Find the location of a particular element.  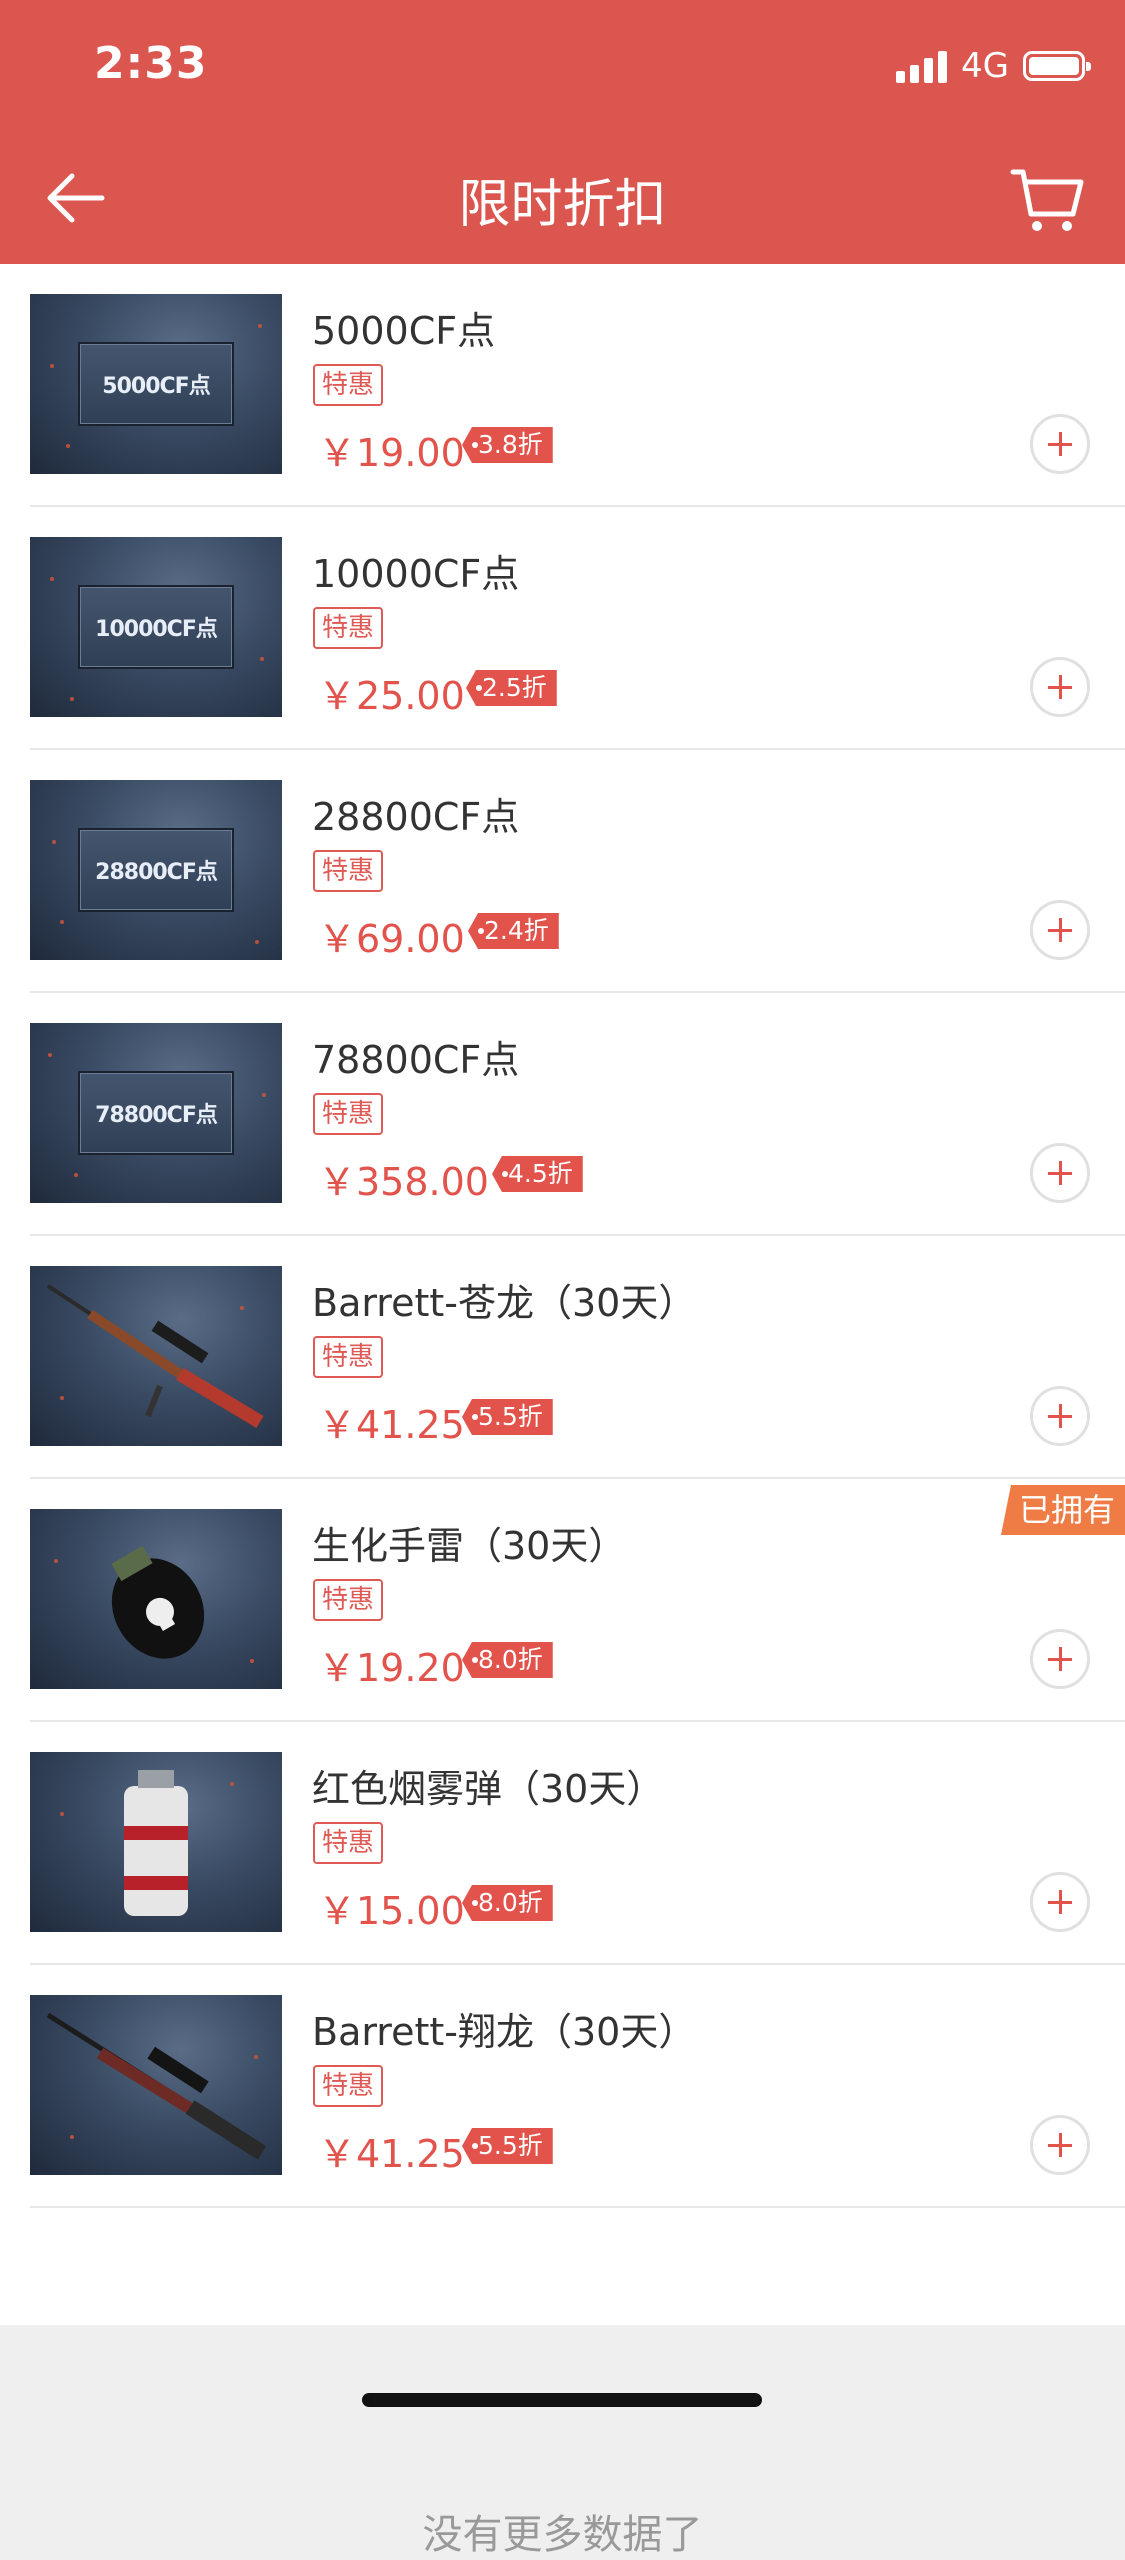

item-price: ￥19.20 is located at coordinates (391, 1668).